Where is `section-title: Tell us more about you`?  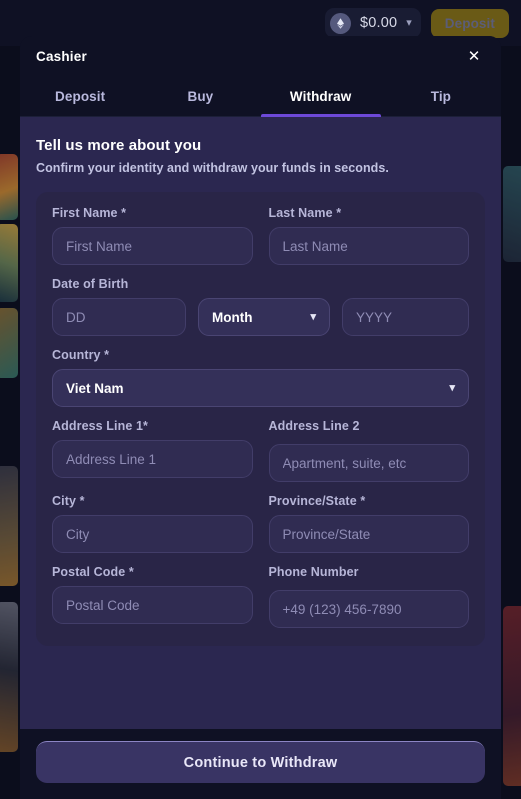 section-title: Tell us more about you is located at coordinates (119, 145).